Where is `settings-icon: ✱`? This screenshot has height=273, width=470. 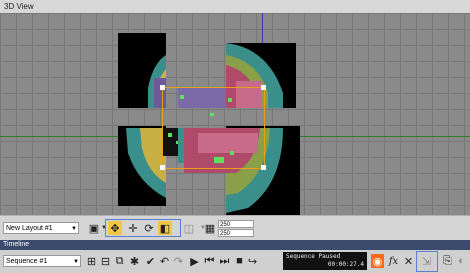 settings-icon: ✱ is located at coordinates (134, 261).